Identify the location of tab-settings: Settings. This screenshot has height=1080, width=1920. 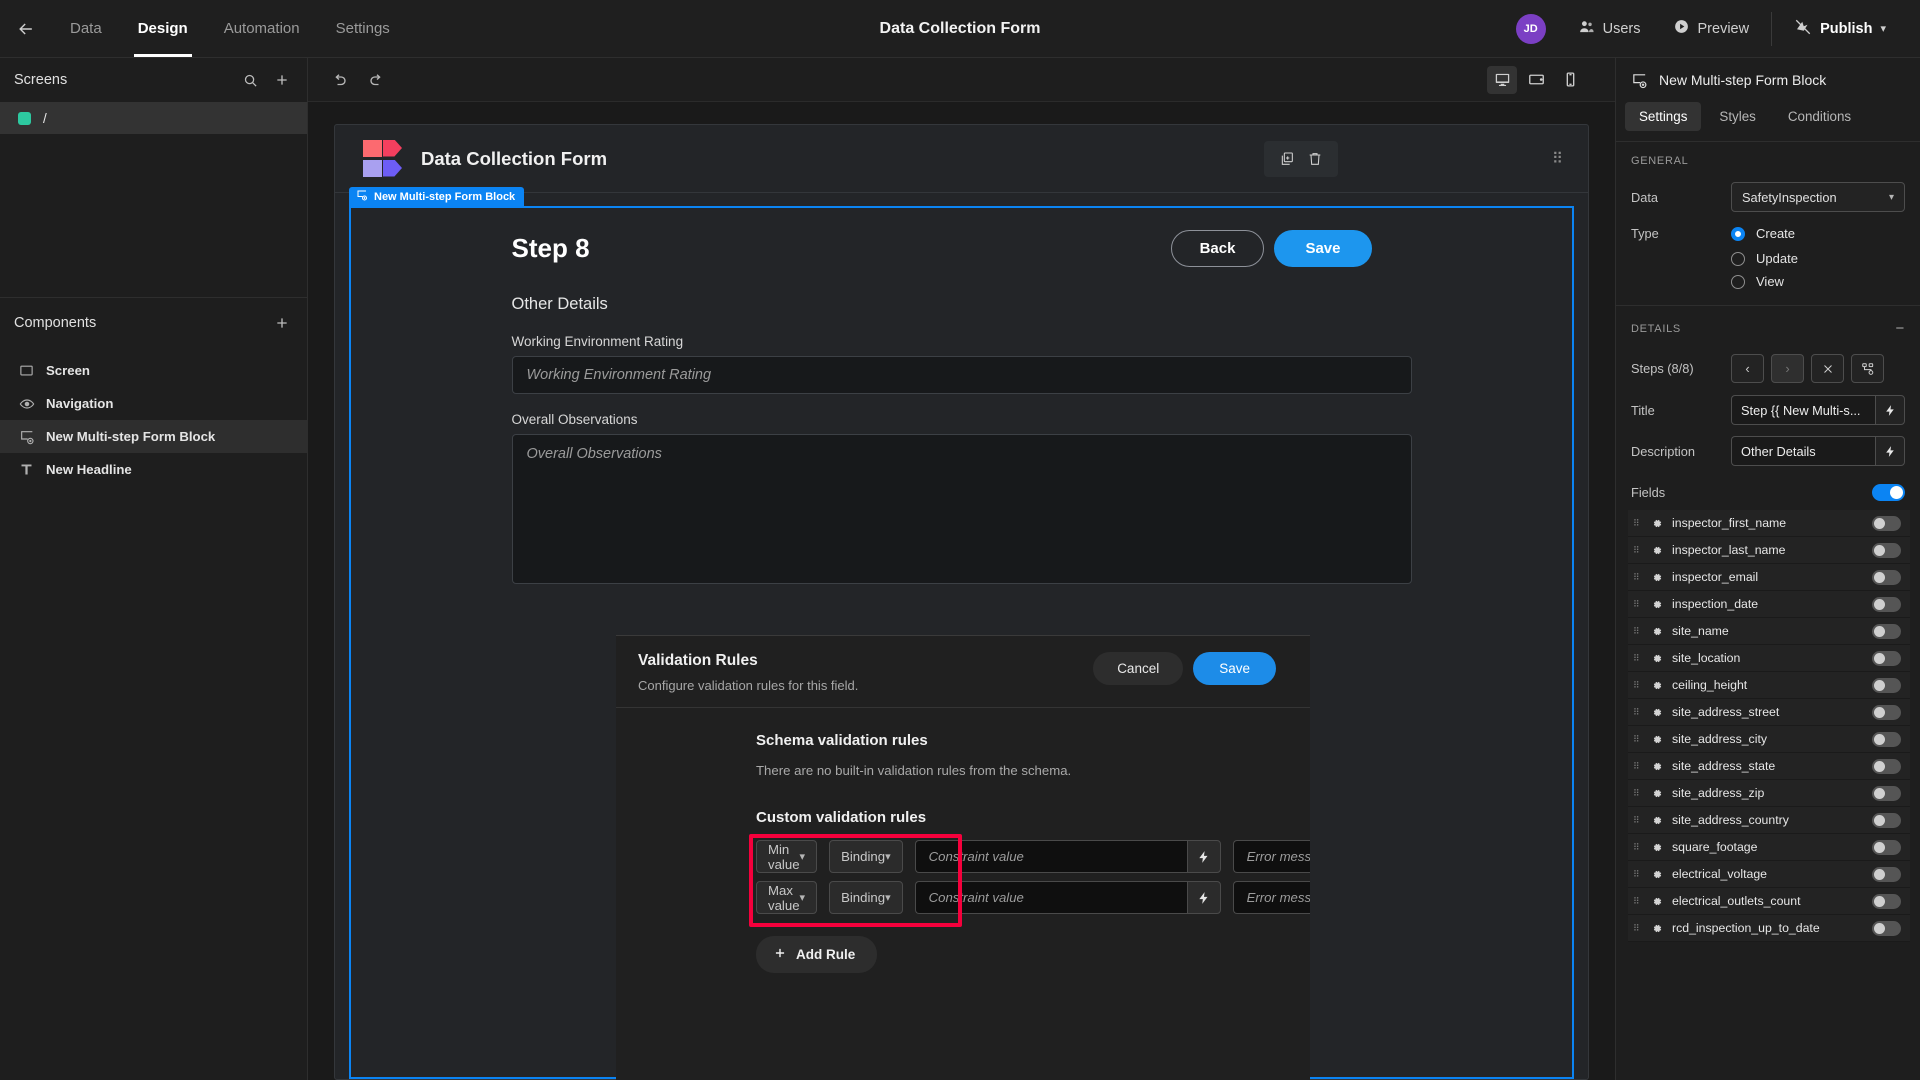
(1663, 116).